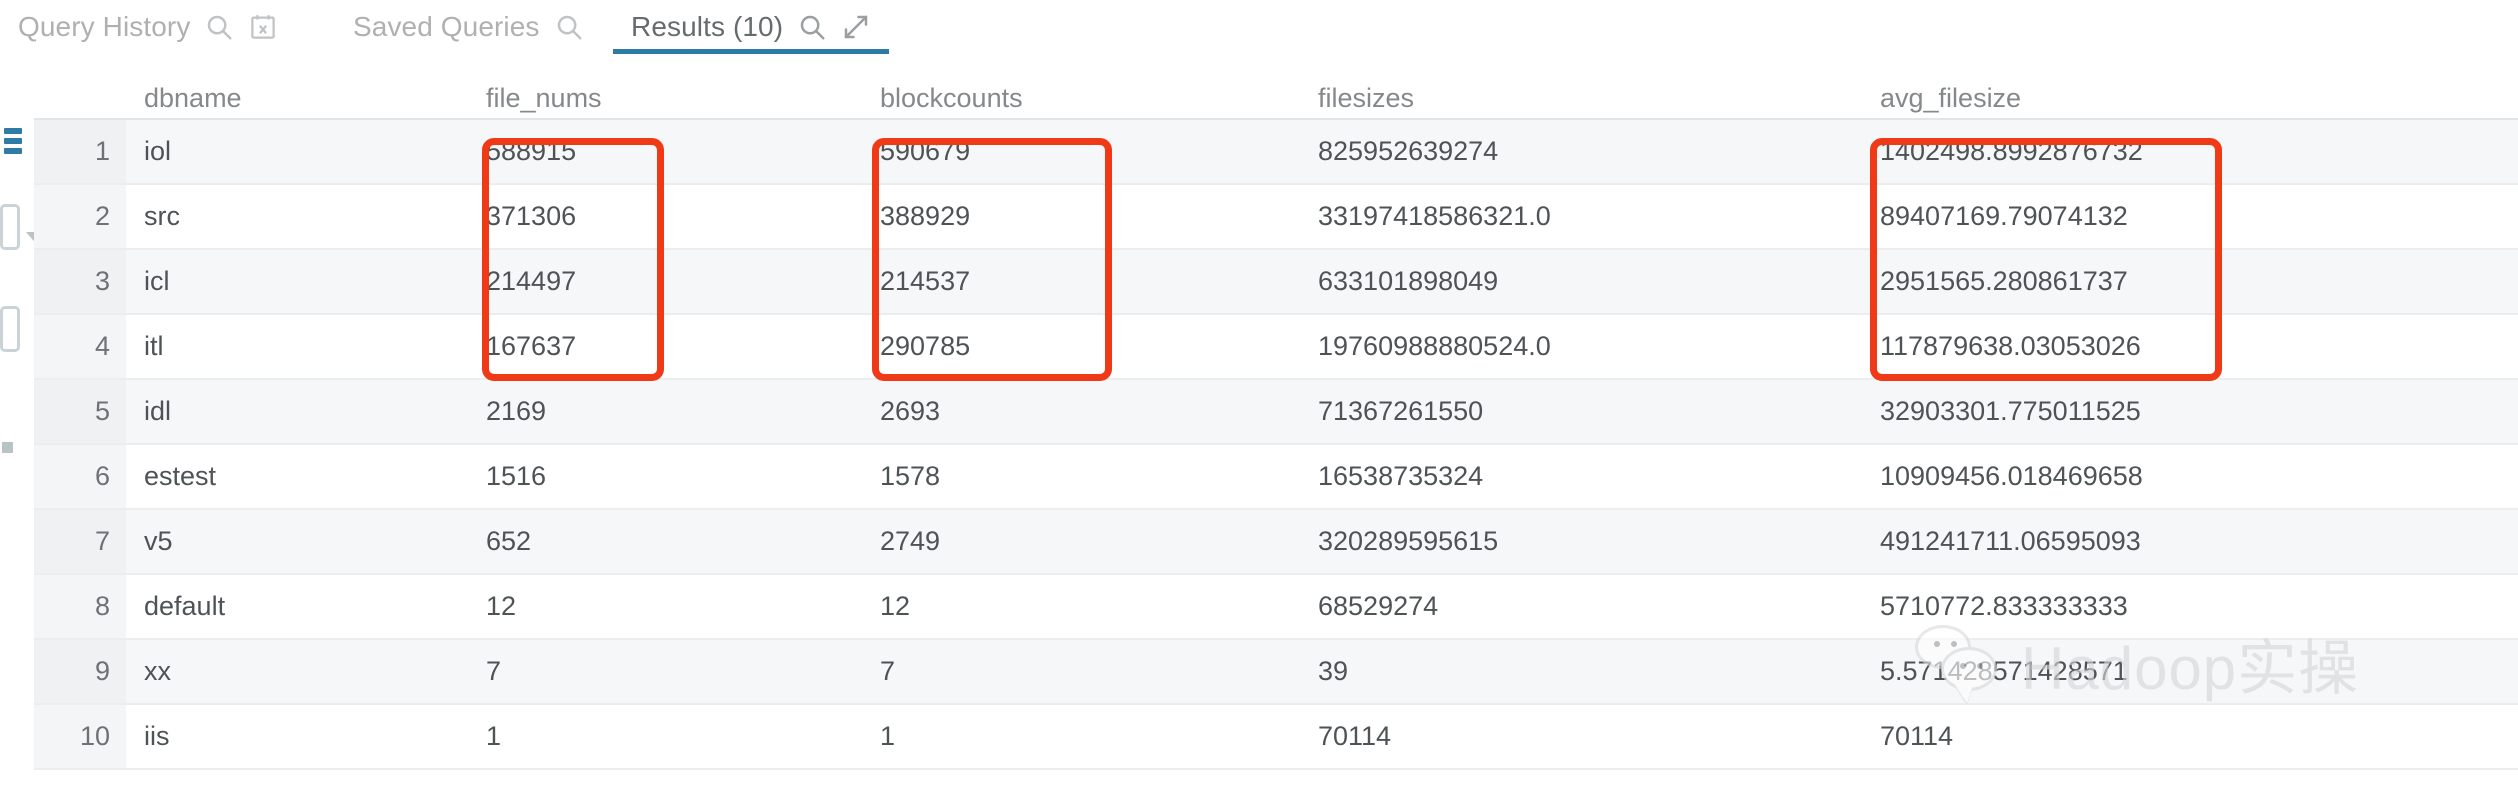  I want to click on cell-filesizes: 71367261550, so click(1401, 411).